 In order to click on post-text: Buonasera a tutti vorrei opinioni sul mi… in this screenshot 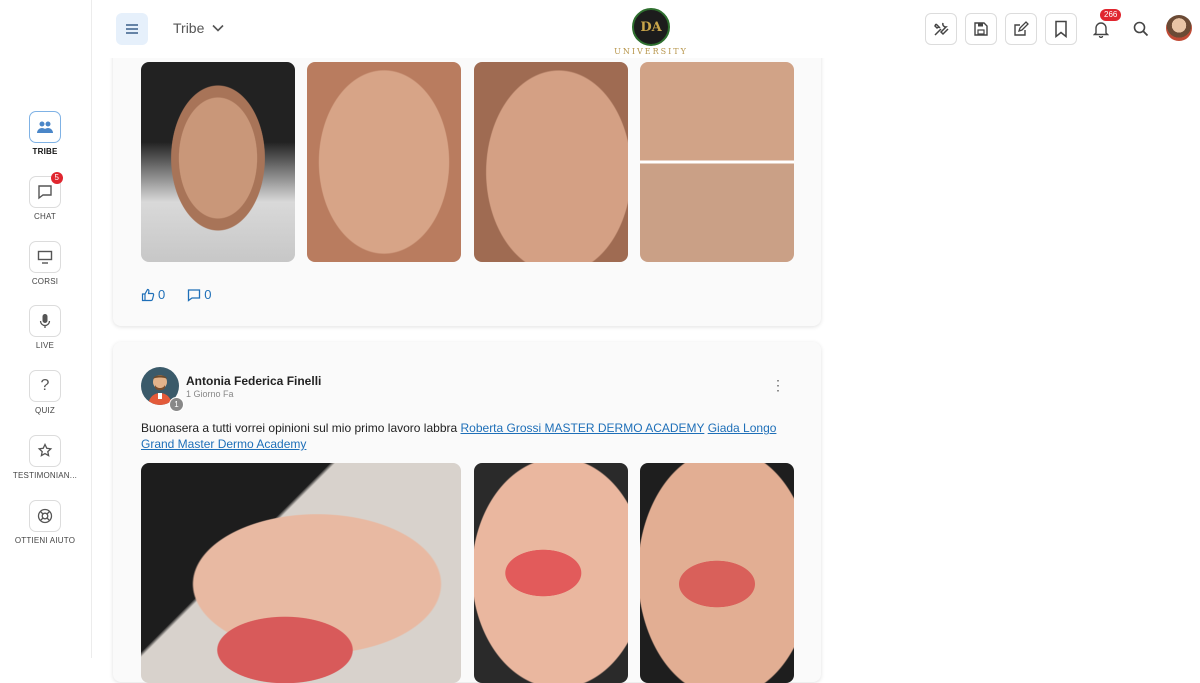, I will do `click(471, 436)`.